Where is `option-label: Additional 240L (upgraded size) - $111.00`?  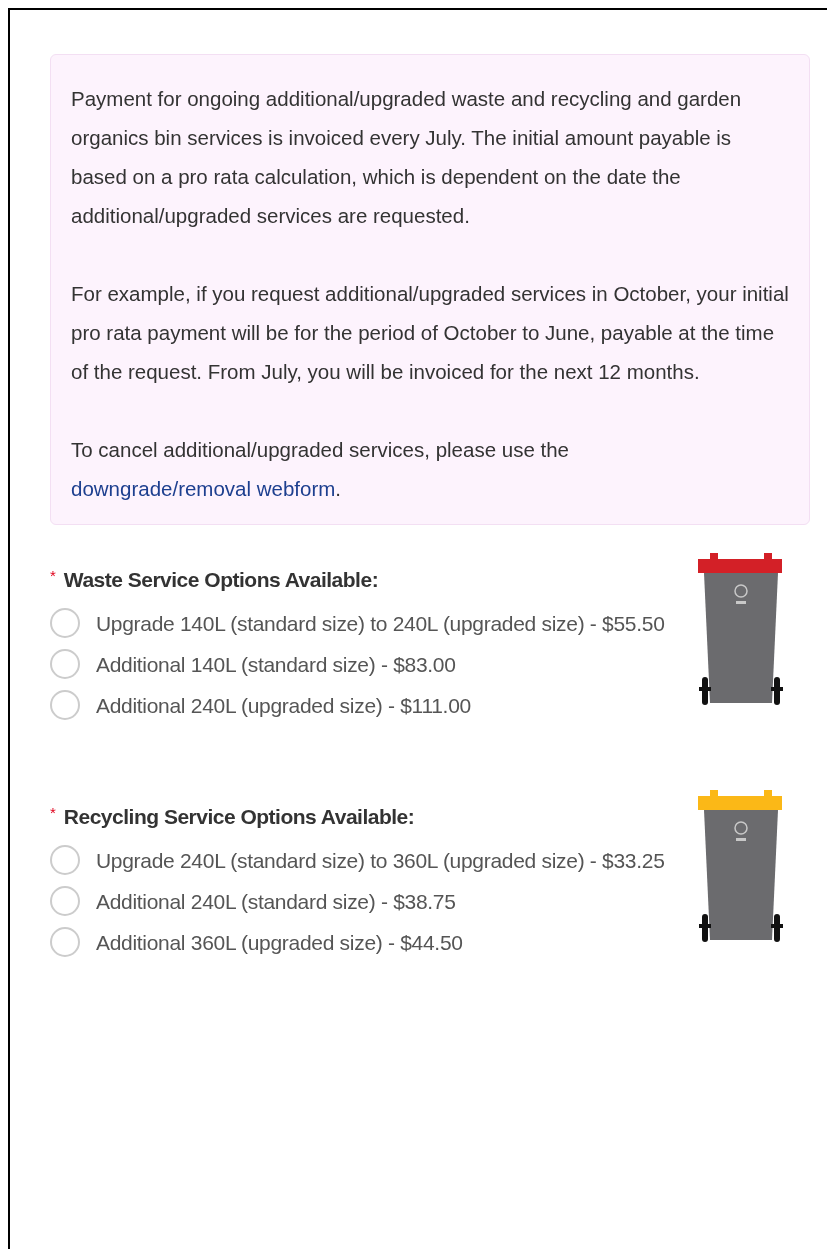
option-label: Additional 240L (upgraded size) - $111.00 is located at coordinates (360, 705).